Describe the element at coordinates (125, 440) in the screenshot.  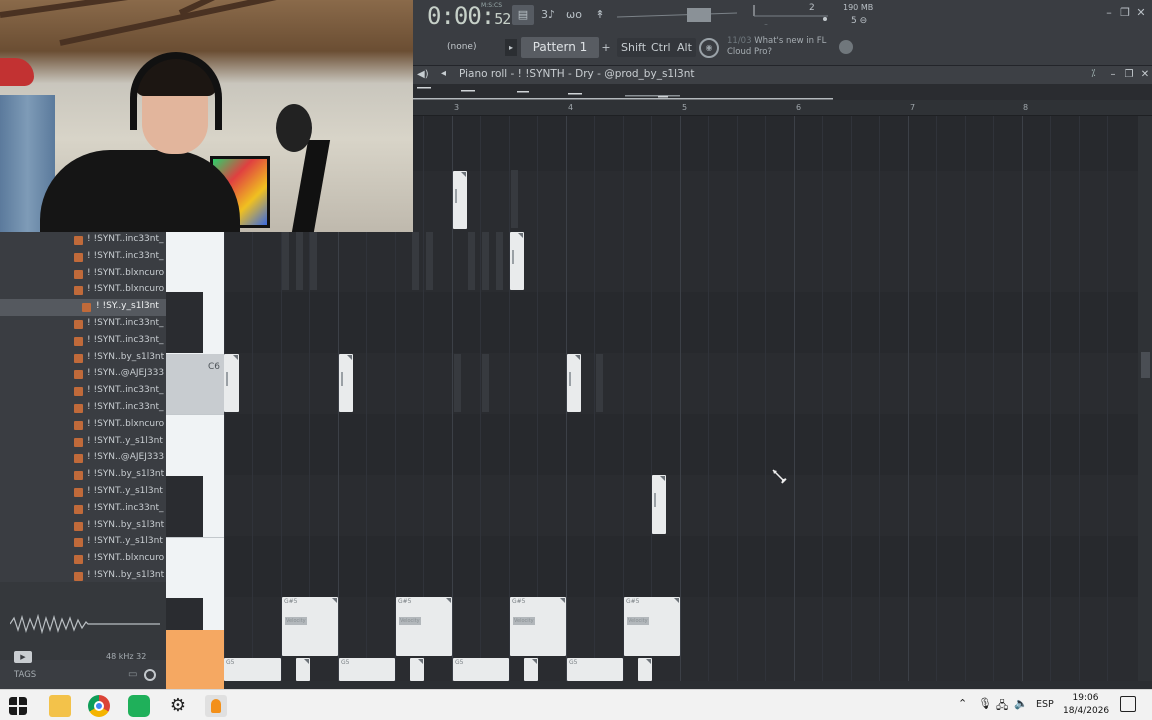
I see `browser-item-label: ! !SYNT..y_s1l3nt` at that location.